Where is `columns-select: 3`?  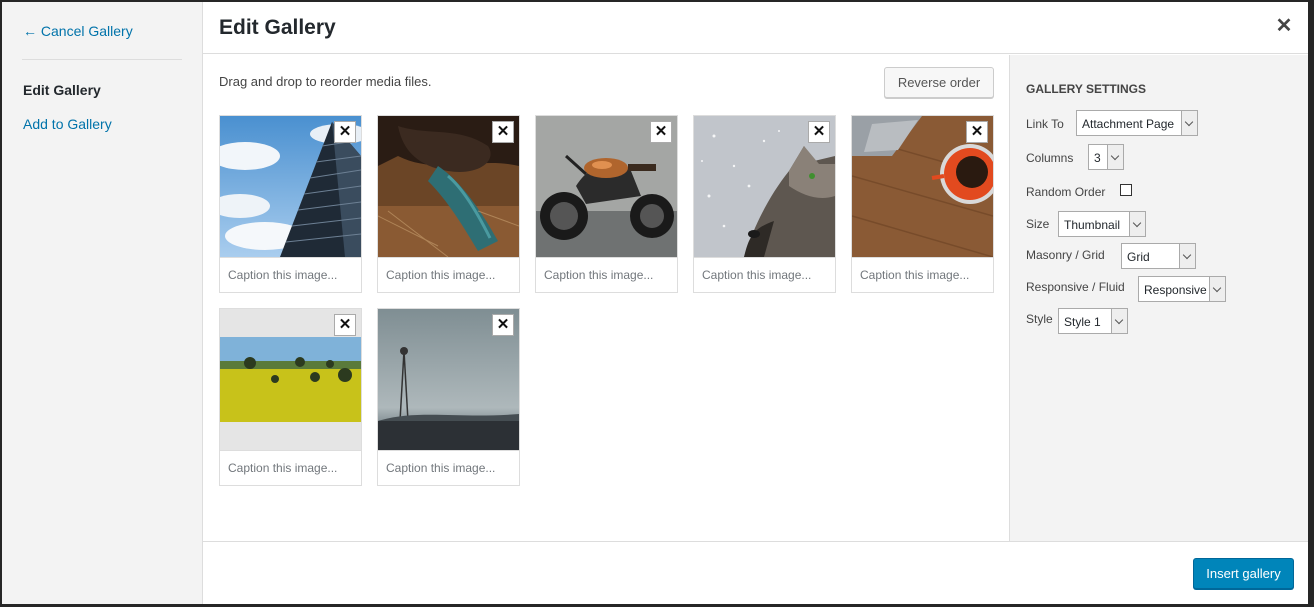 columns-select: 3 is located at coordinates (1106, 157).